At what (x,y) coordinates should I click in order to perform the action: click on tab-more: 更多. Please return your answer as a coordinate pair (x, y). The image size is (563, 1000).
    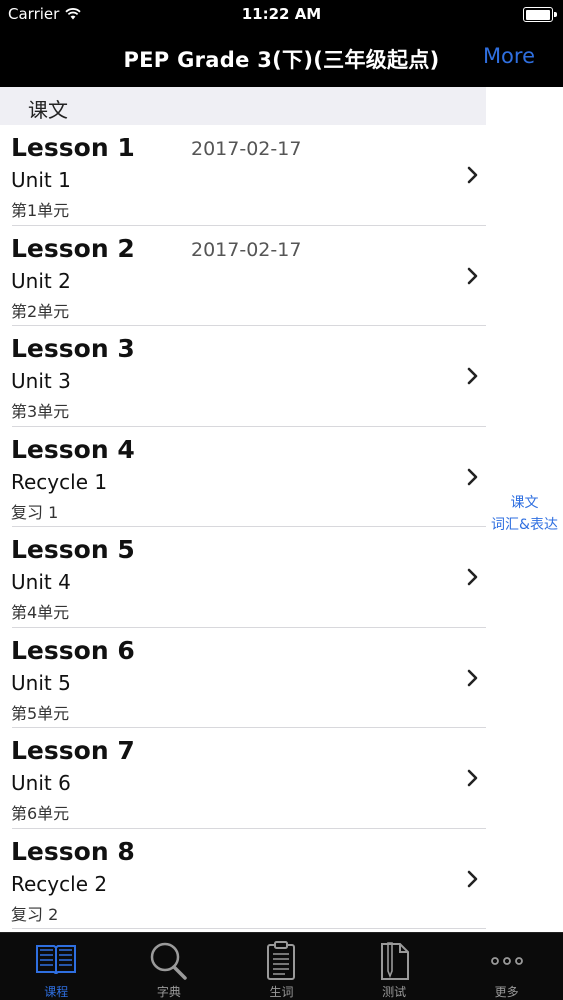
    Looking at the image, I should click on (506, 966).